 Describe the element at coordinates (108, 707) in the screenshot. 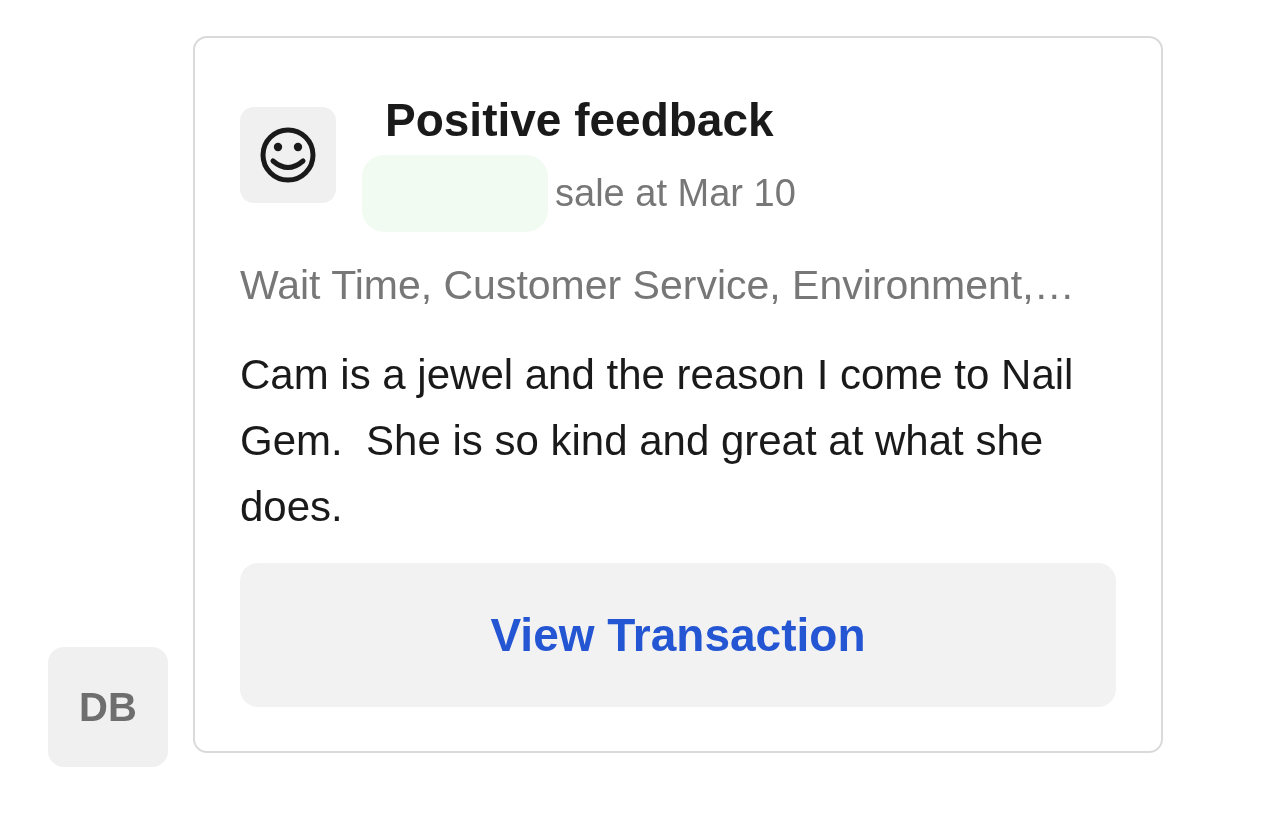

I see `initials-avatar: DB` at that location.